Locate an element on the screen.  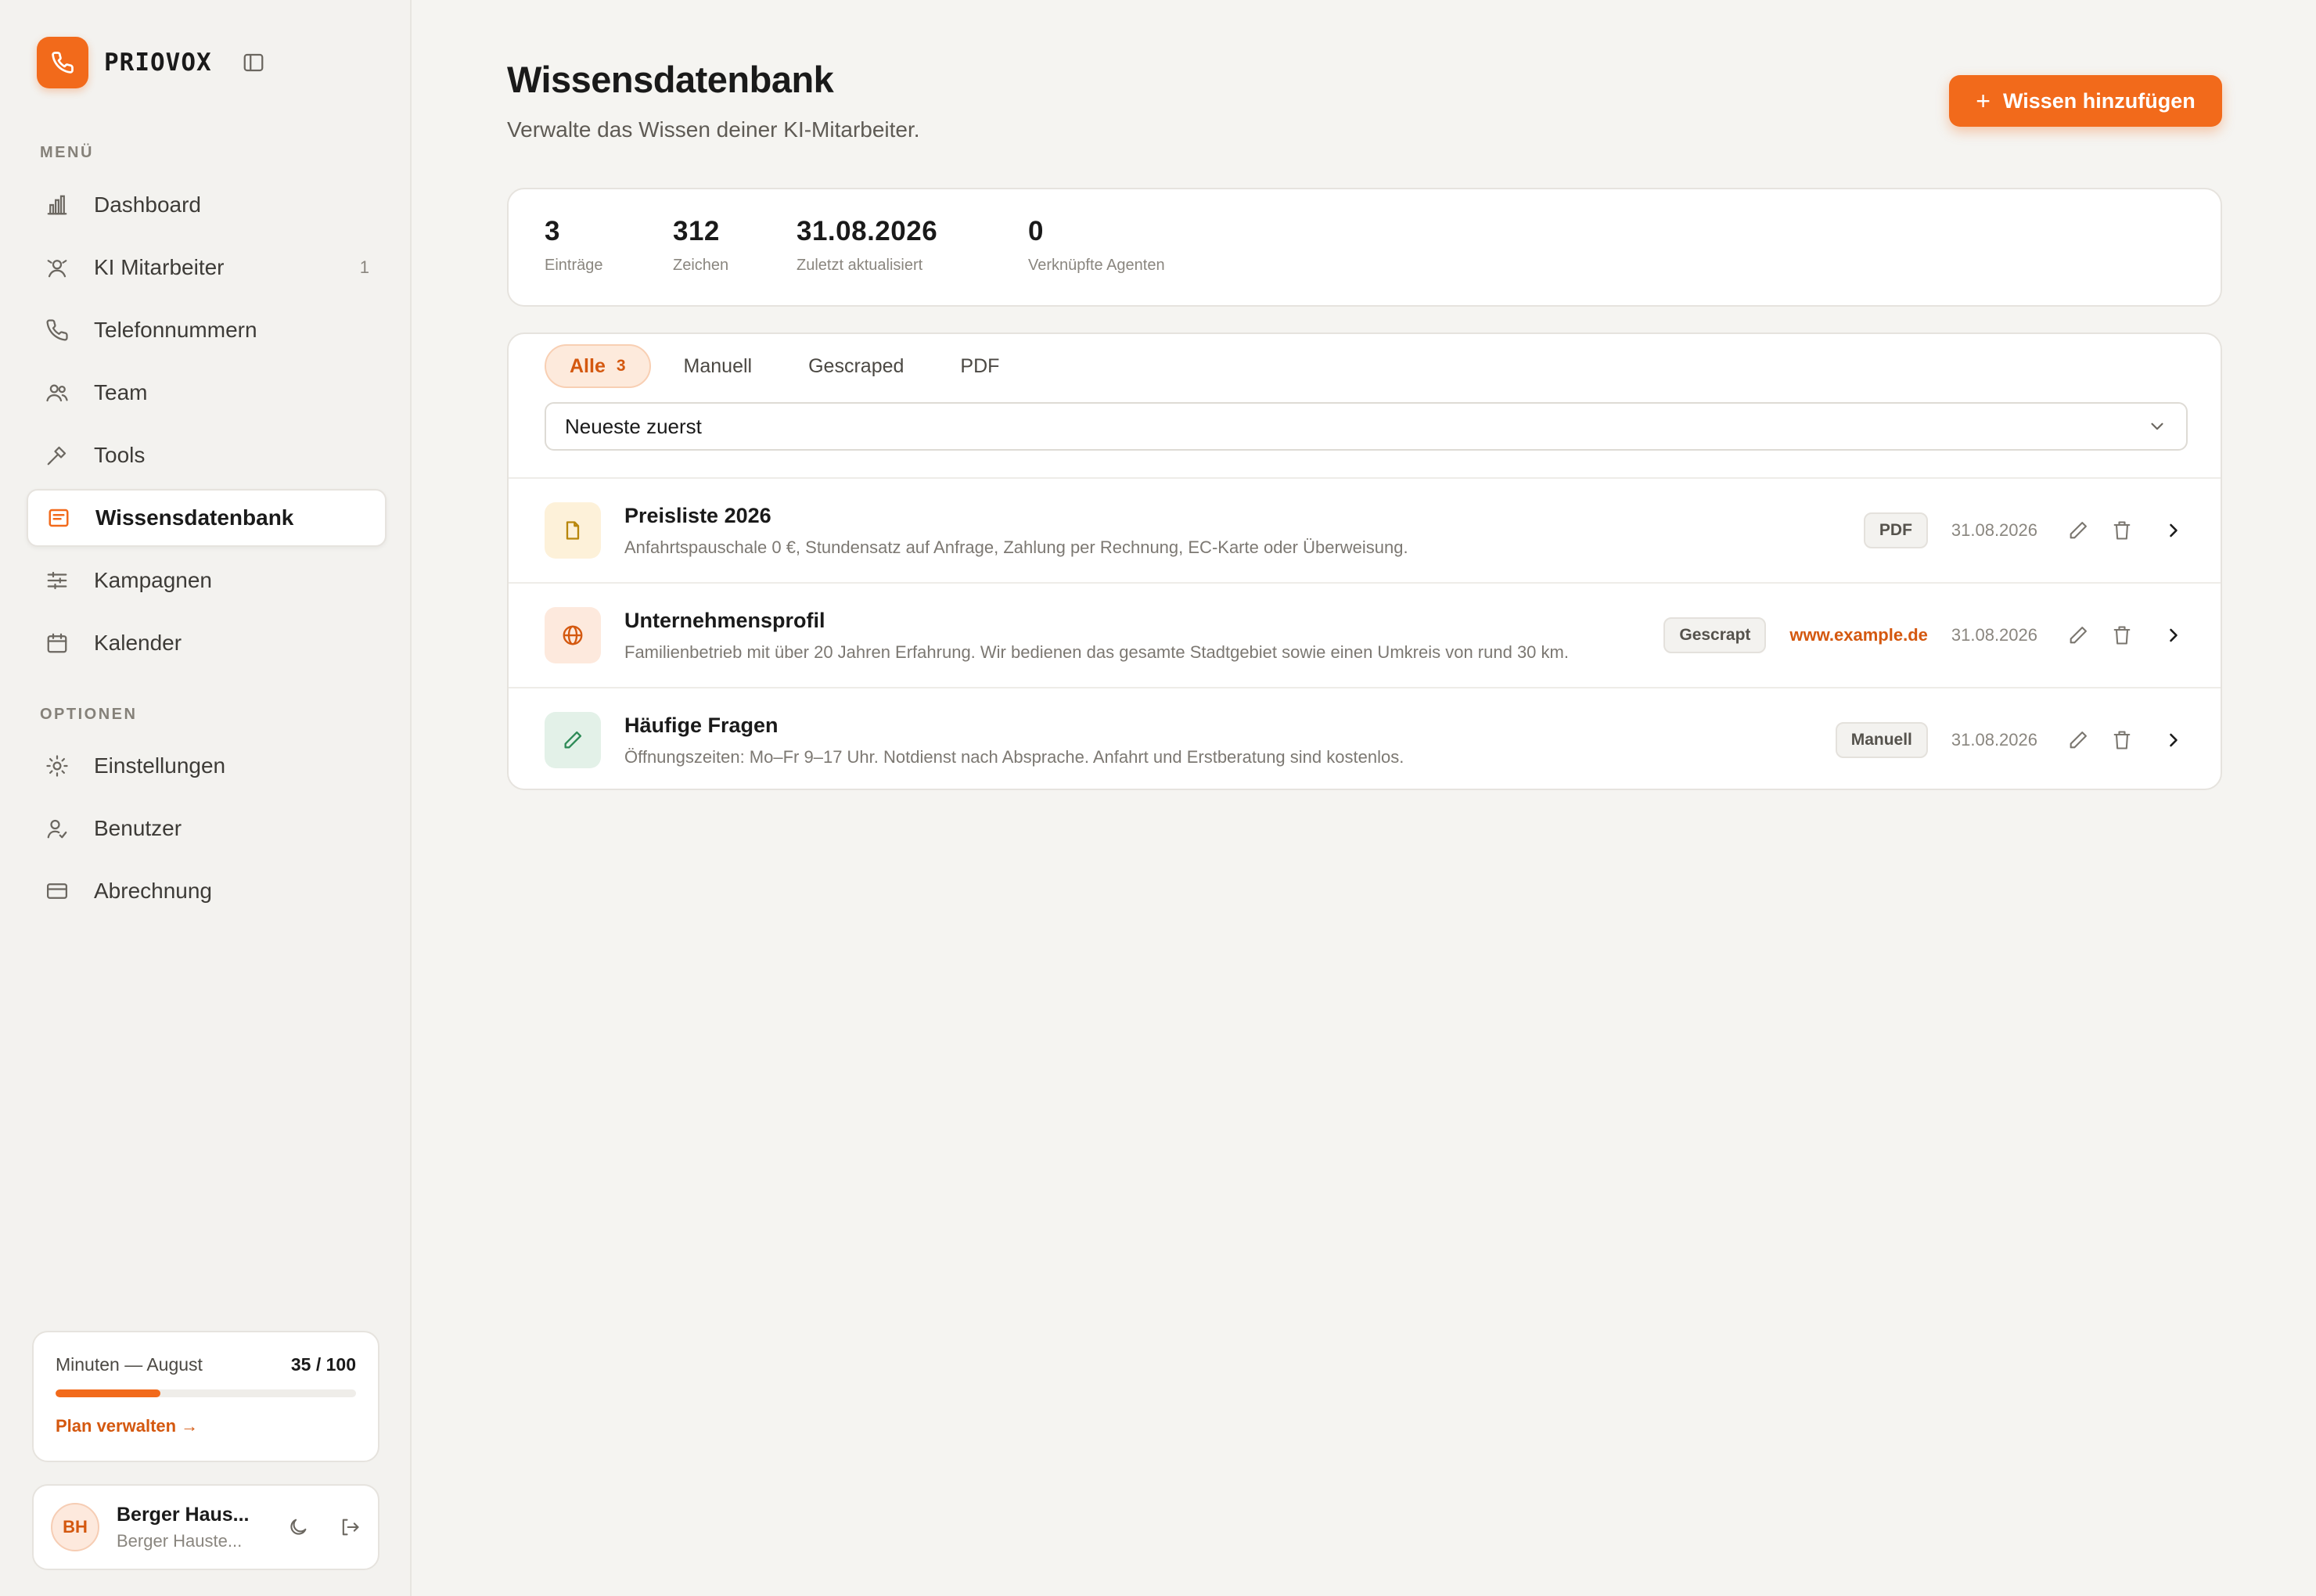
tab-gescraped: Gescraped is located at coordinates (856, 366).